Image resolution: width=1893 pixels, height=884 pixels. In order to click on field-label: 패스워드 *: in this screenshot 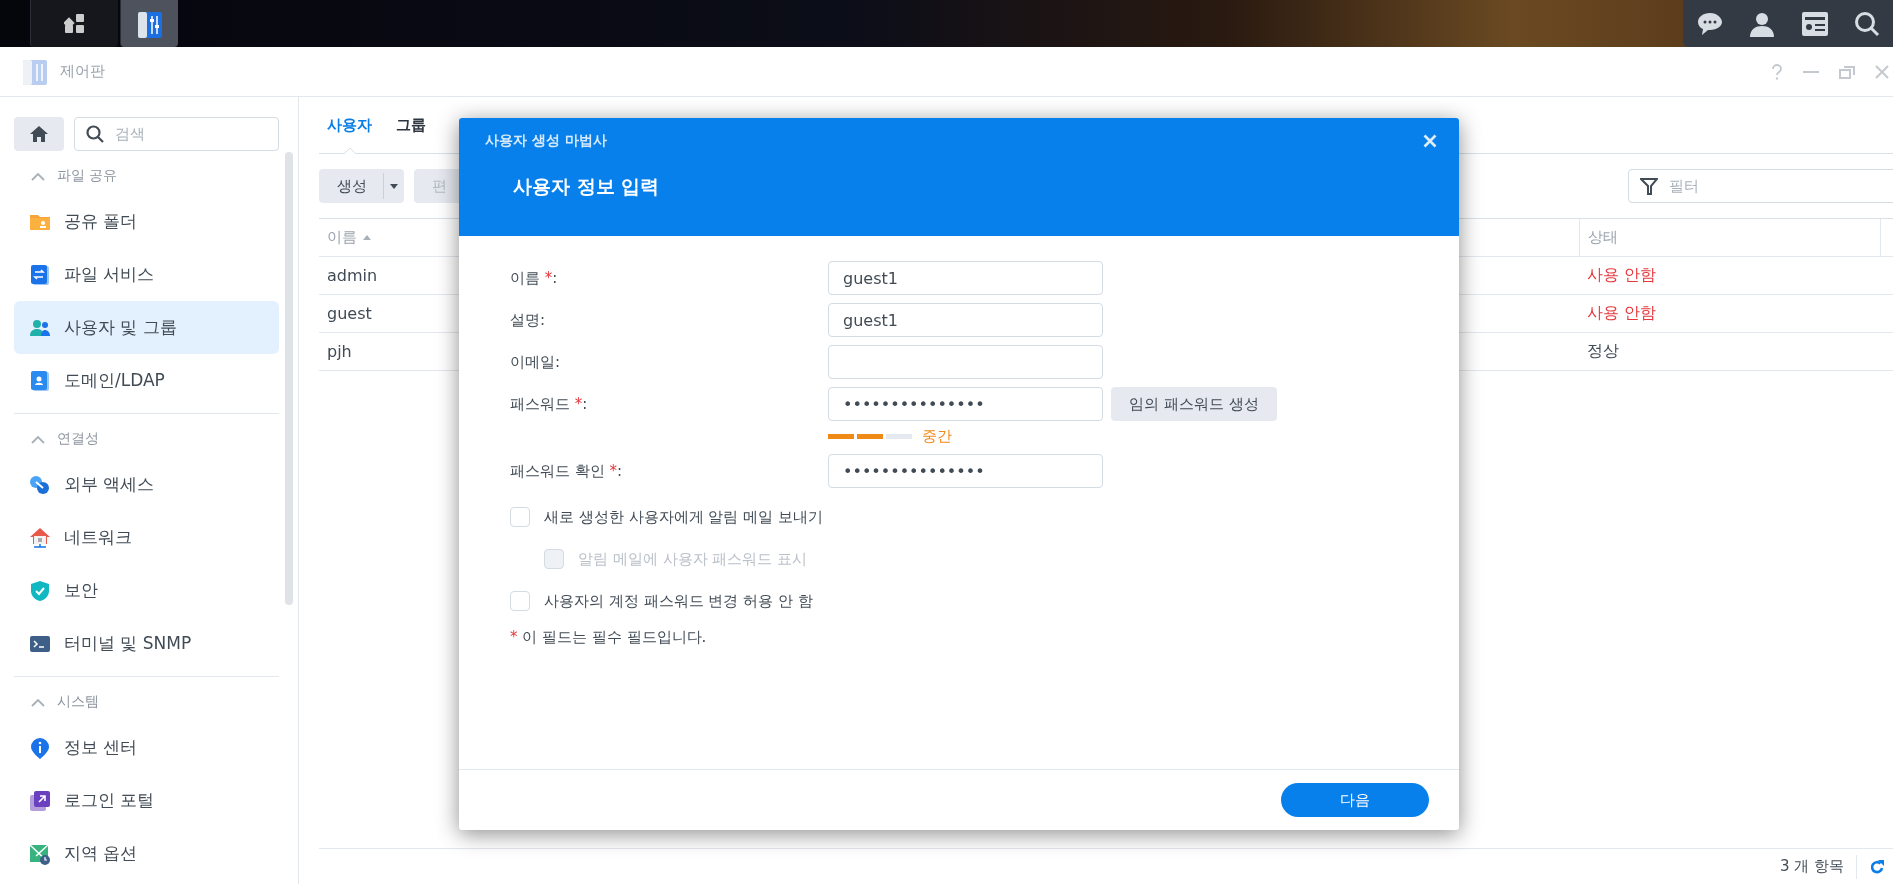, I will do `click(549, 404)`.